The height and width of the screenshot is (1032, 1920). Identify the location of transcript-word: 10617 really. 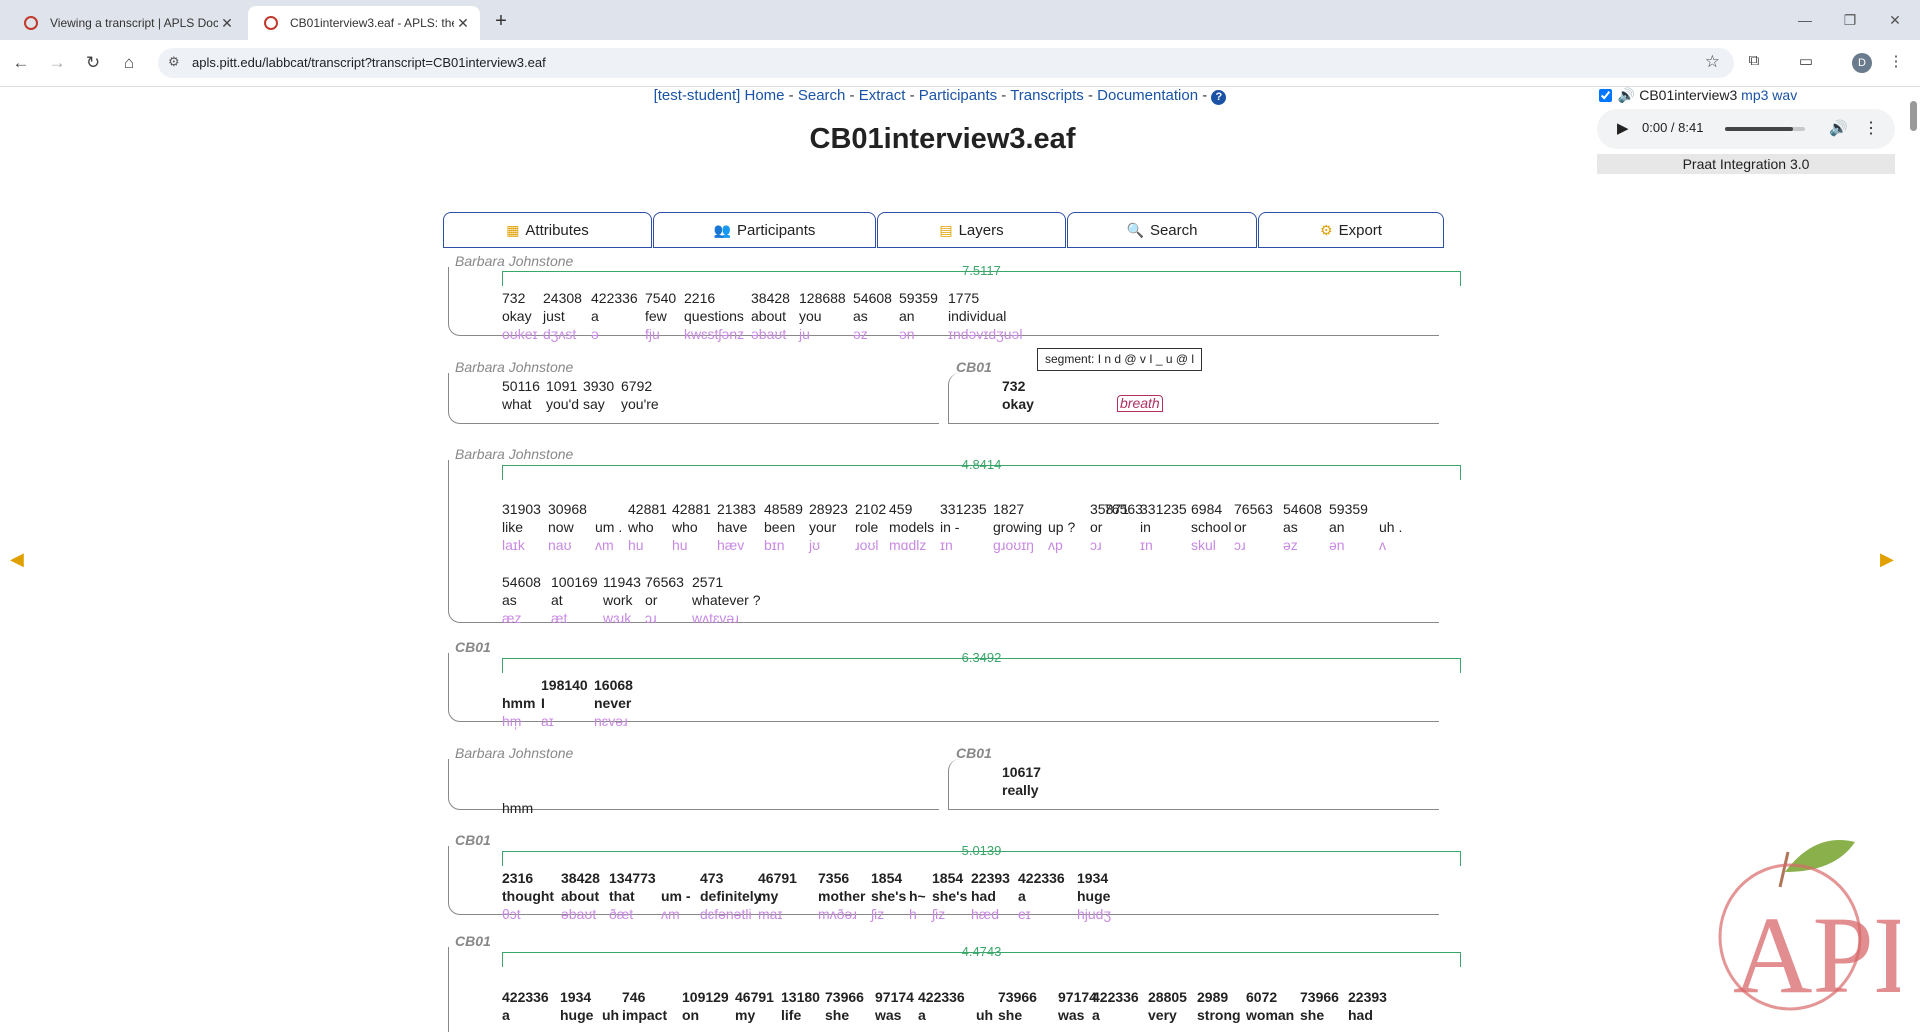
(1021, 790).